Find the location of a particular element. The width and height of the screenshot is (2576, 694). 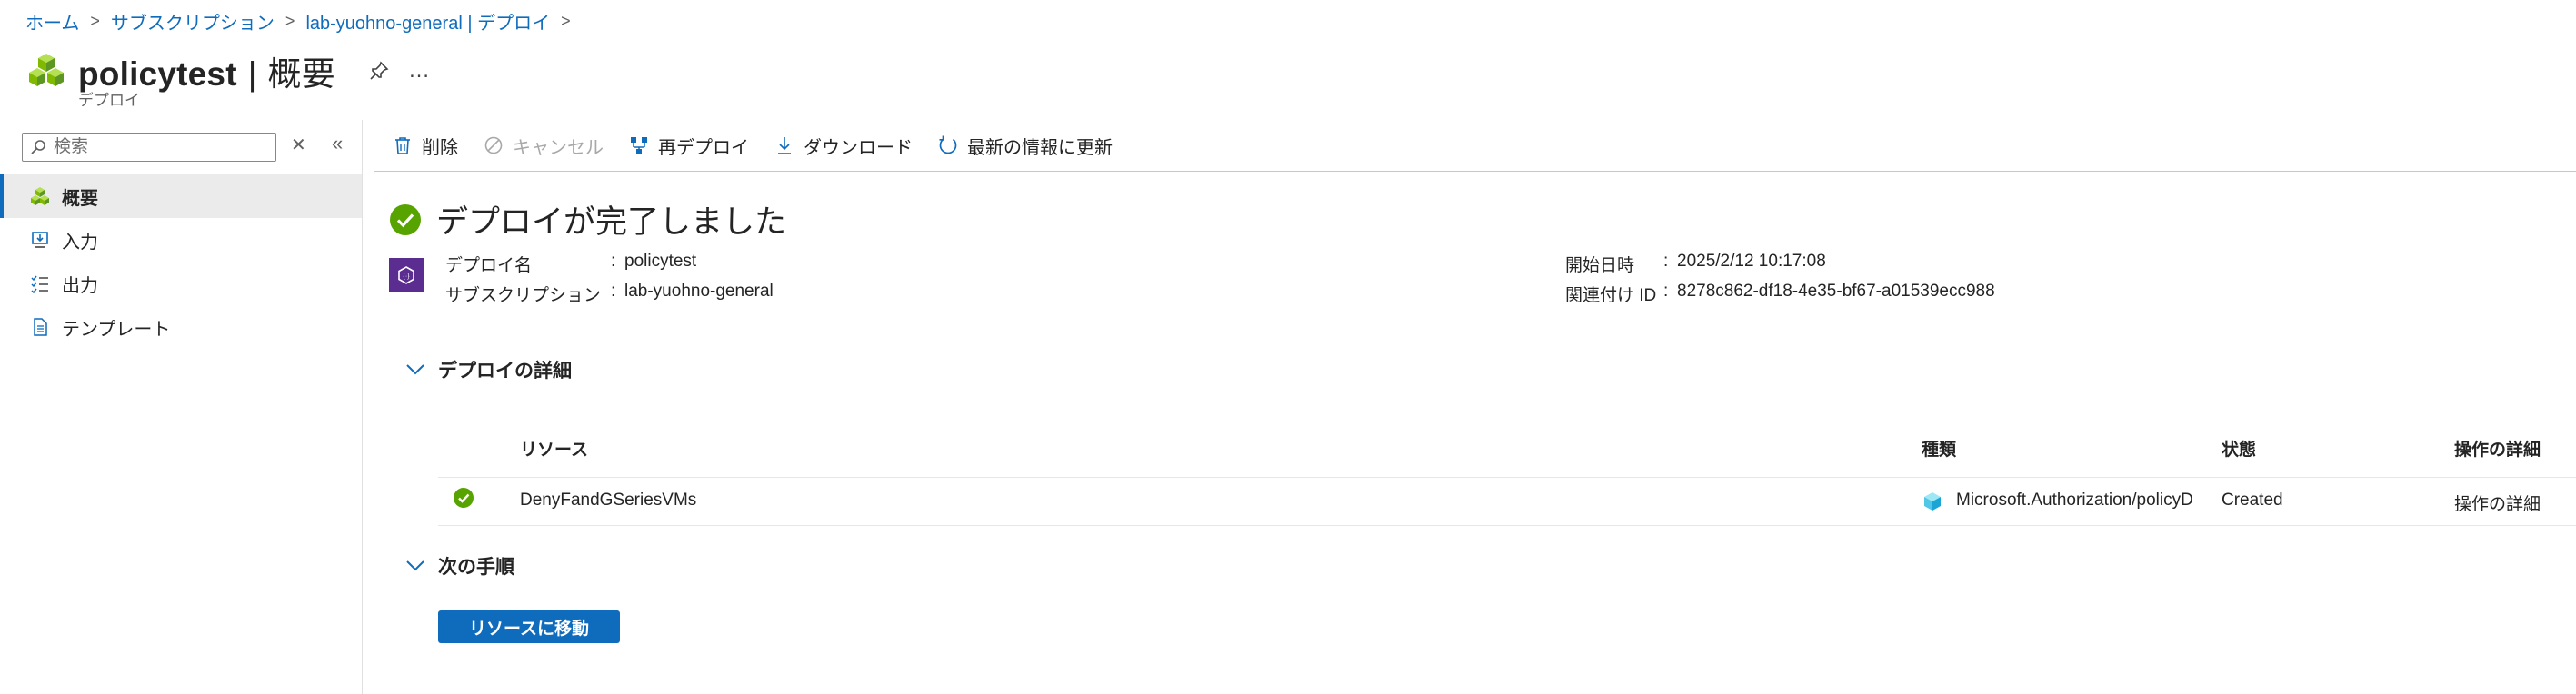

sidebar-item-overview: 概要 is located at coordinates (181, 196).